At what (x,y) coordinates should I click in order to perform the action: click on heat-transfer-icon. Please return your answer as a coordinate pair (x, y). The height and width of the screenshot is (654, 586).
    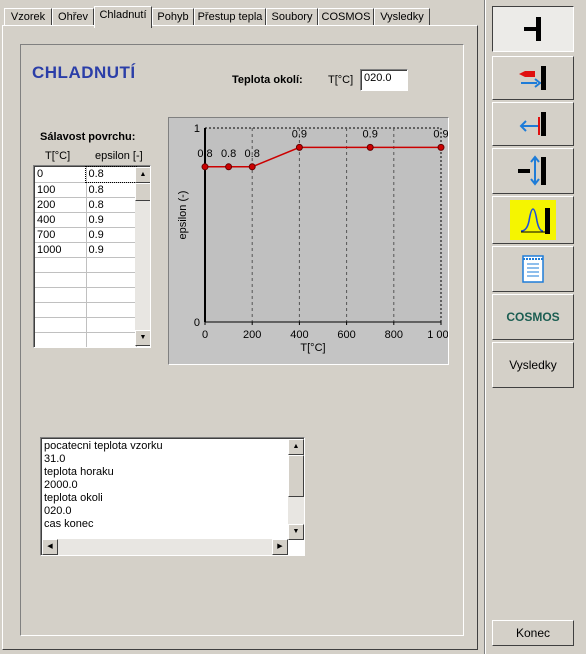
    Looking at the image, I should click on (535, 221).